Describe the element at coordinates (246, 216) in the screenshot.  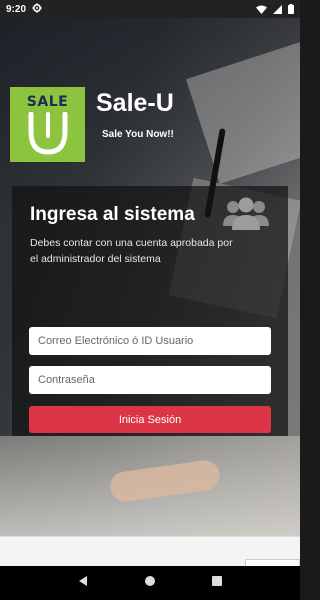
I see `users-group-icon` at that location.